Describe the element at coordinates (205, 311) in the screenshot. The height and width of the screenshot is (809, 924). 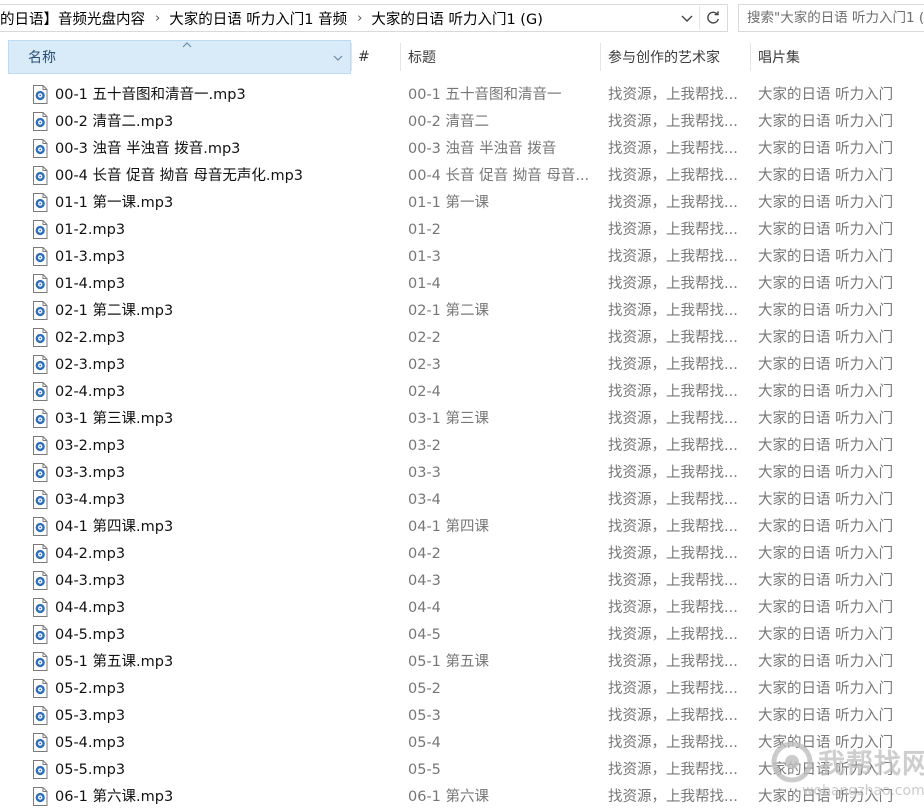
I see `file-name: 02-1 第二课.mp3` at that location.